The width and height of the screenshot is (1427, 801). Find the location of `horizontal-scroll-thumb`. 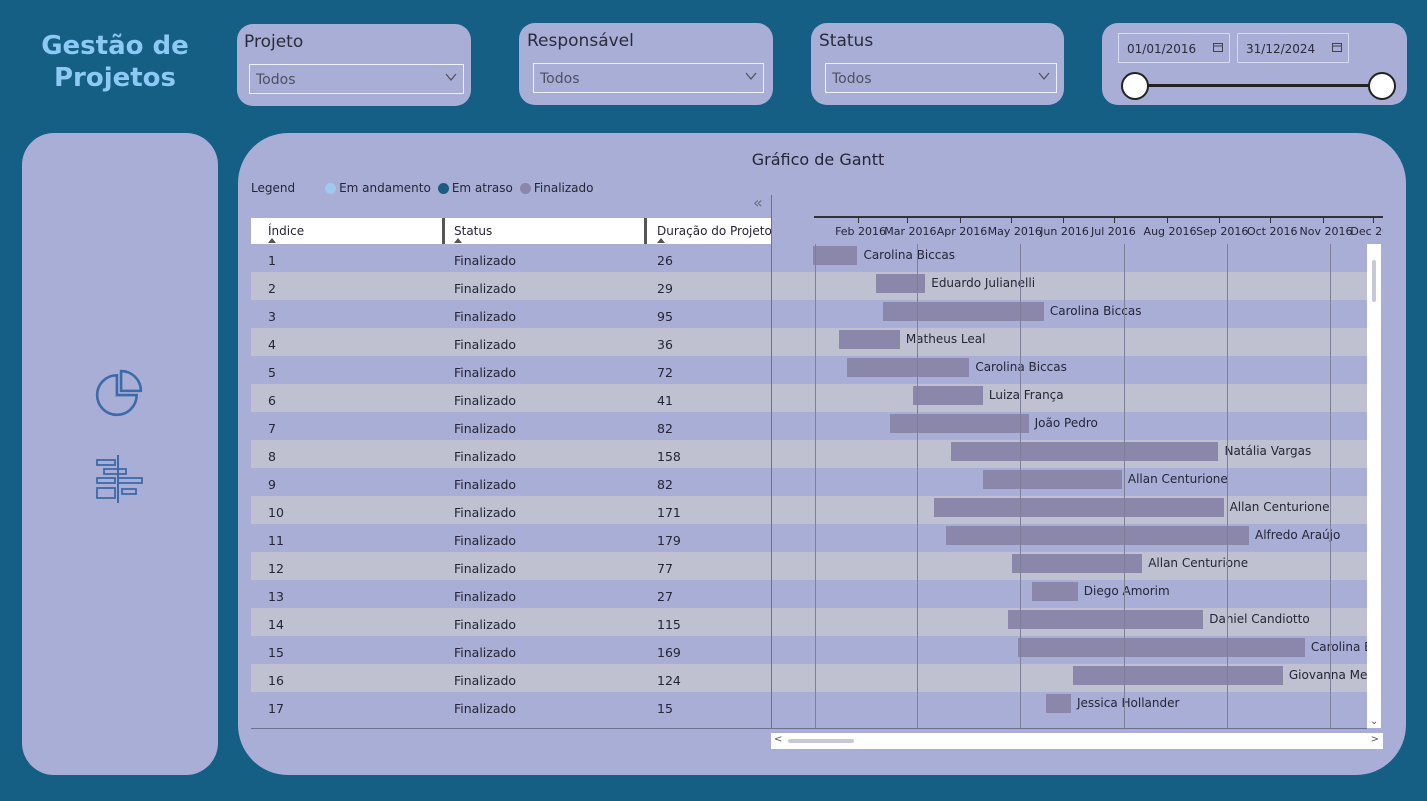

horizontal-scroll-thumb is located at coordinates (821, 741).